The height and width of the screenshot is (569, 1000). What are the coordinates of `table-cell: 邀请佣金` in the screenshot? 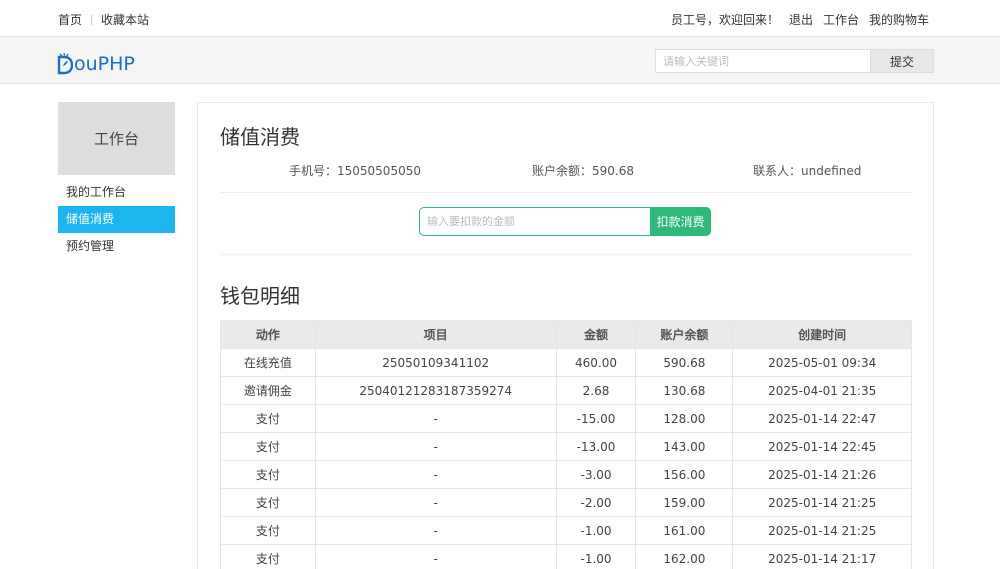 It's located at (268, 390).